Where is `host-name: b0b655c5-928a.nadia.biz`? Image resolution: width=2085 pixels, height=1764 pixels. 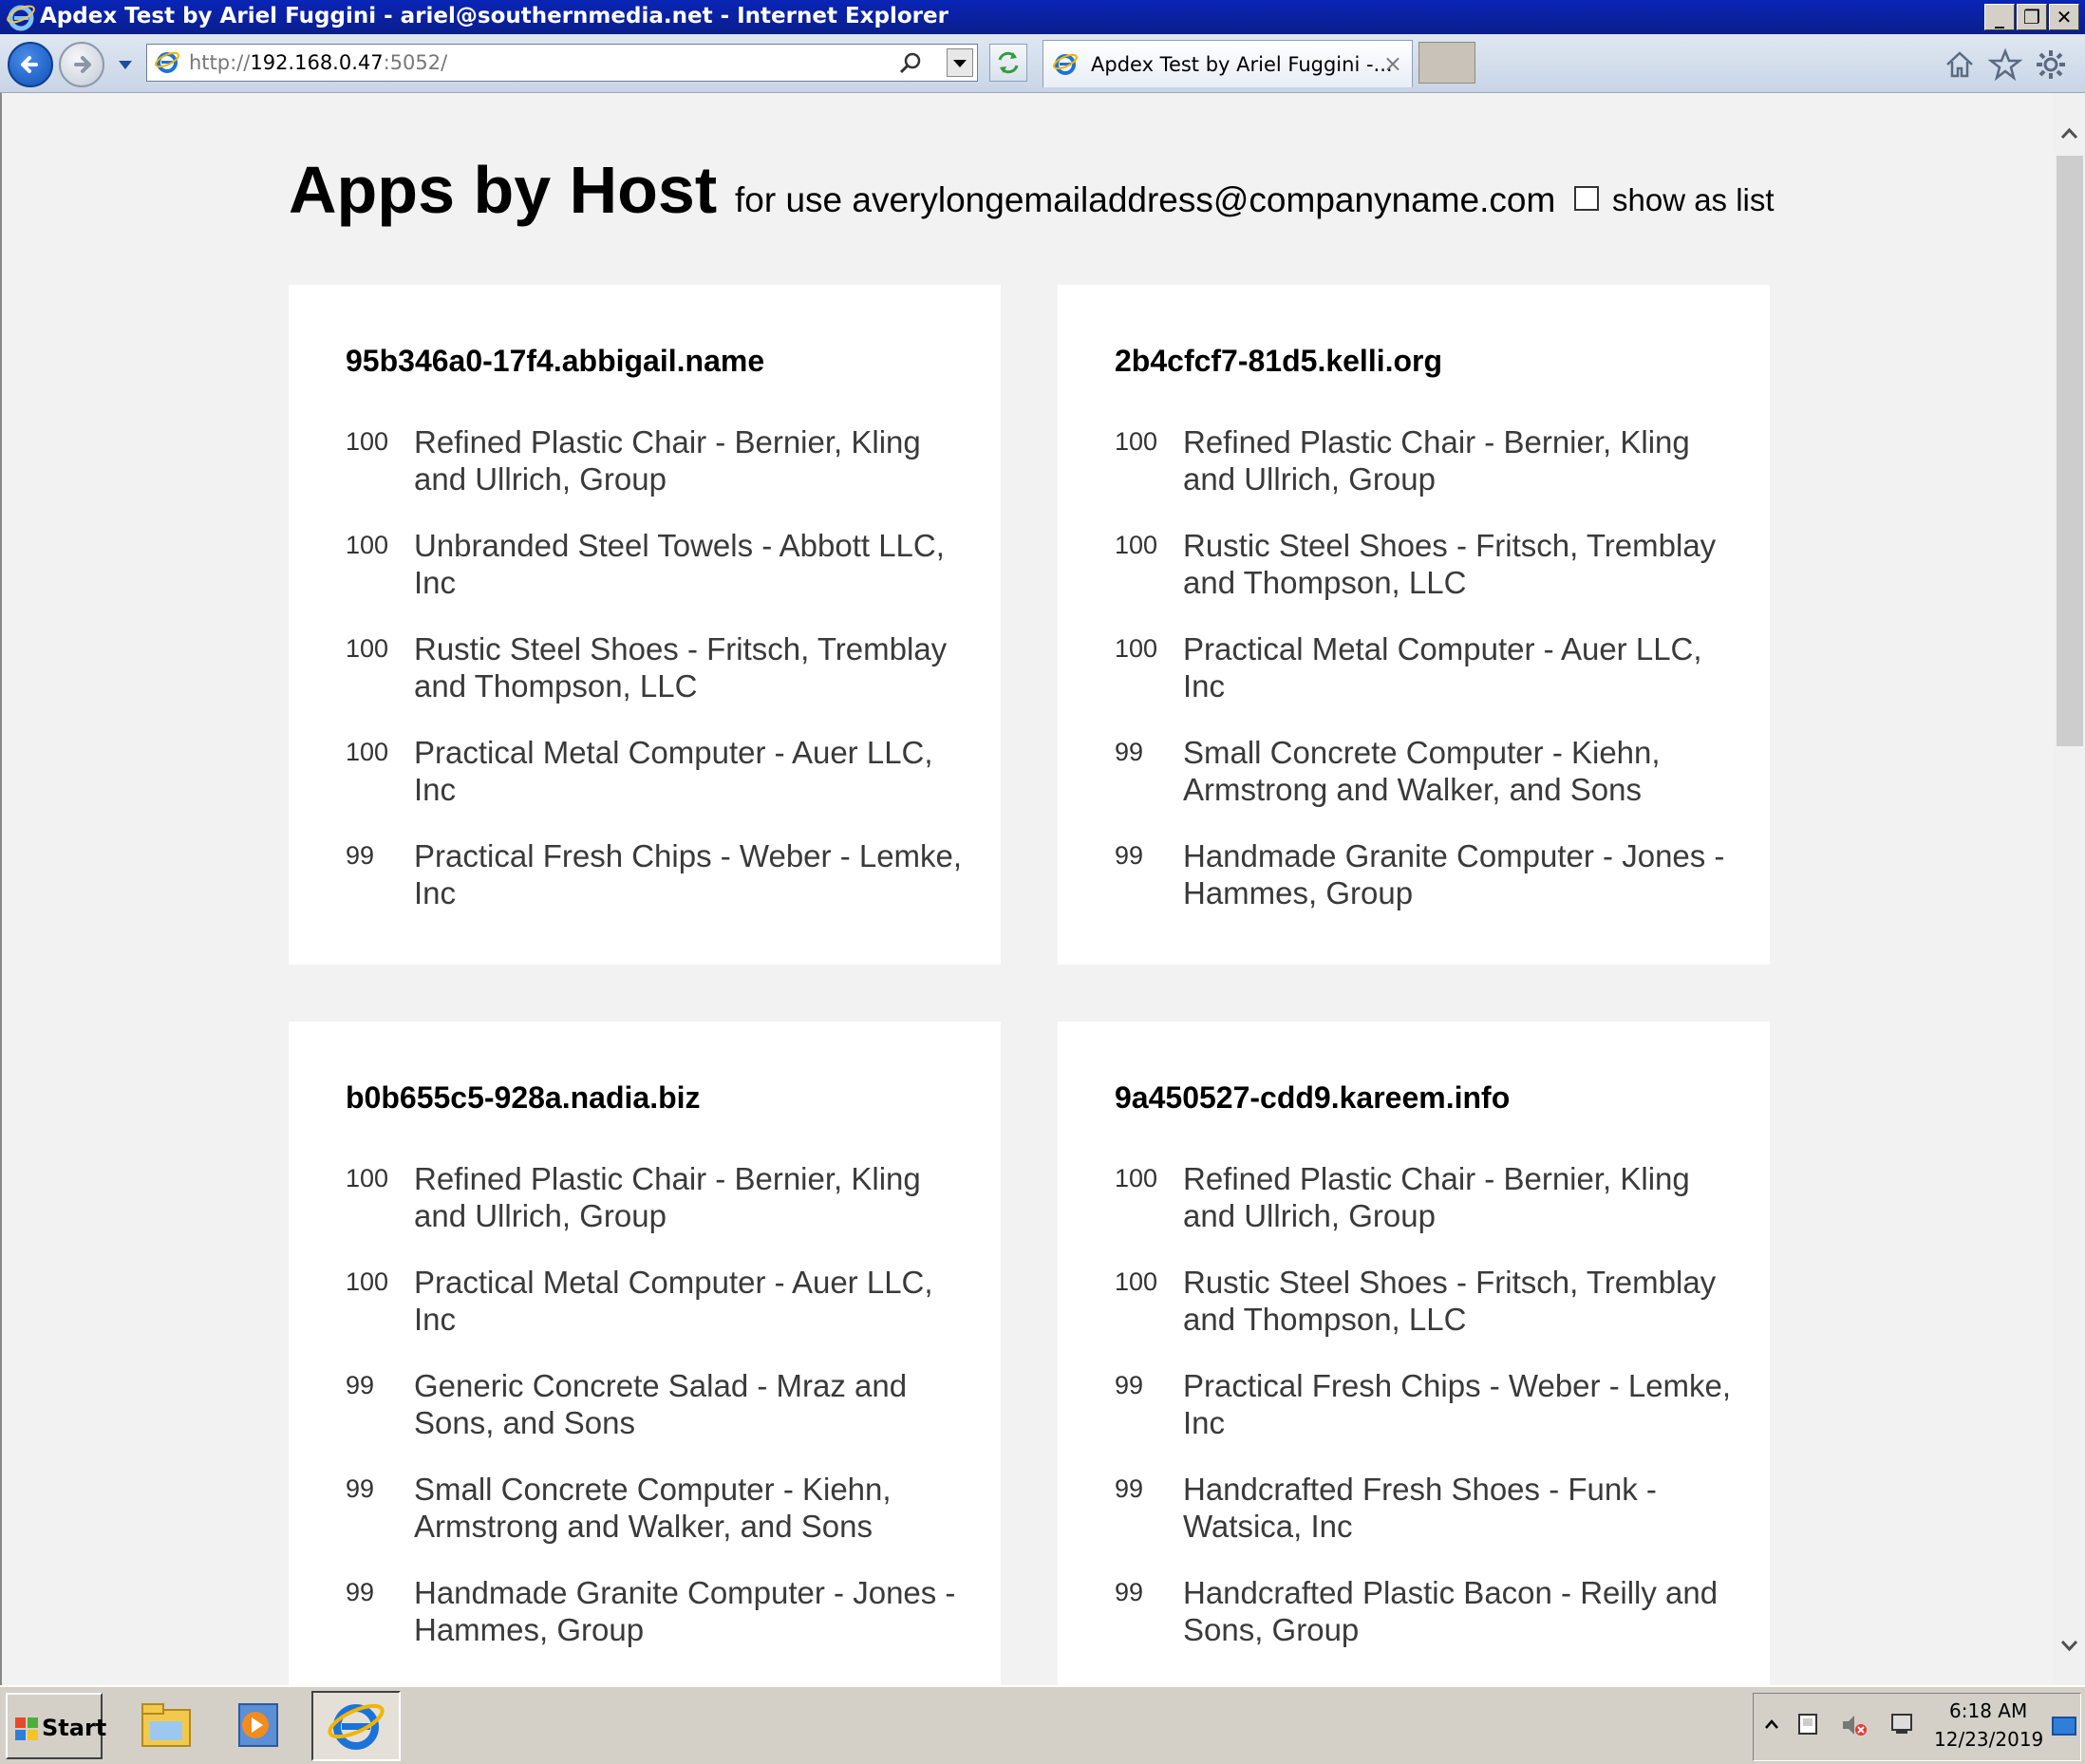
host-name: b0b655c5-928a.nadia.biz is located at coordinates (523, 1098).